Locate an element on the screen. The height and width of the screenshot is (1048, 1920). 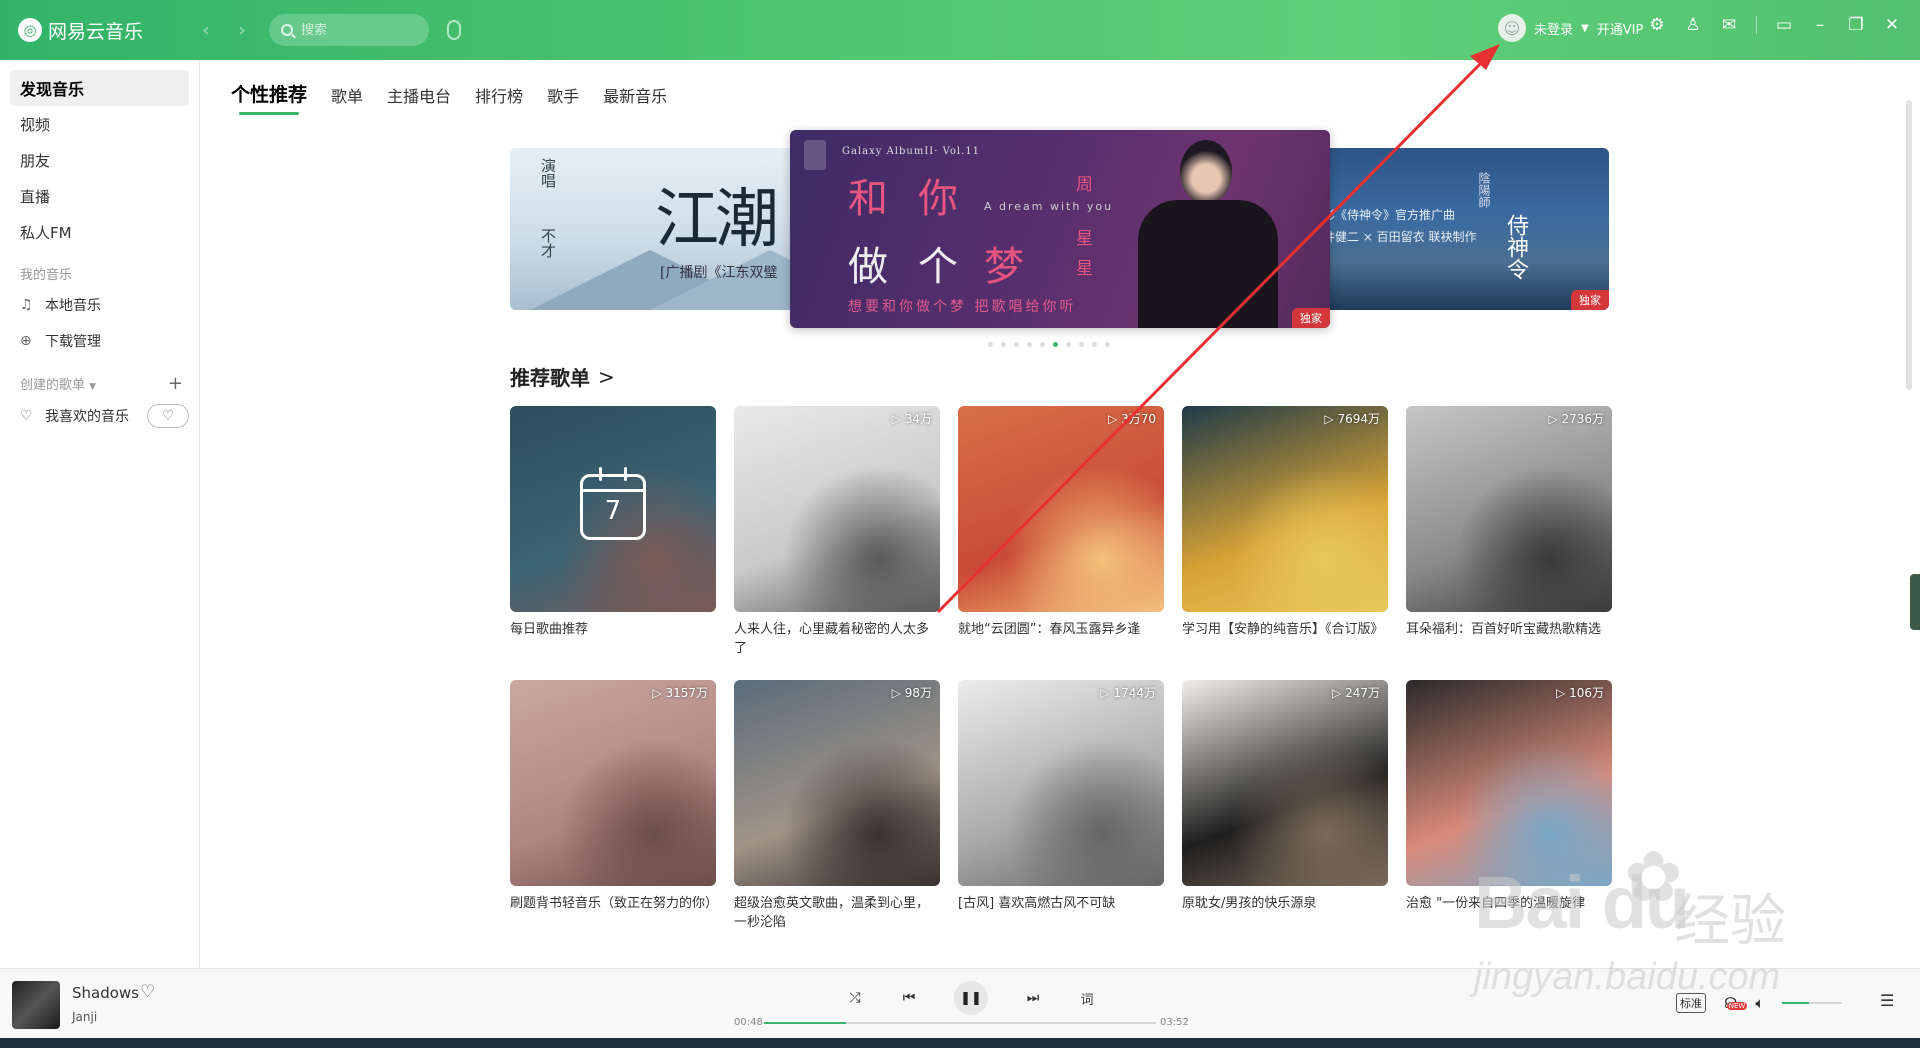
tab-charts: 排行榜 is located at coordinates (499, 100).